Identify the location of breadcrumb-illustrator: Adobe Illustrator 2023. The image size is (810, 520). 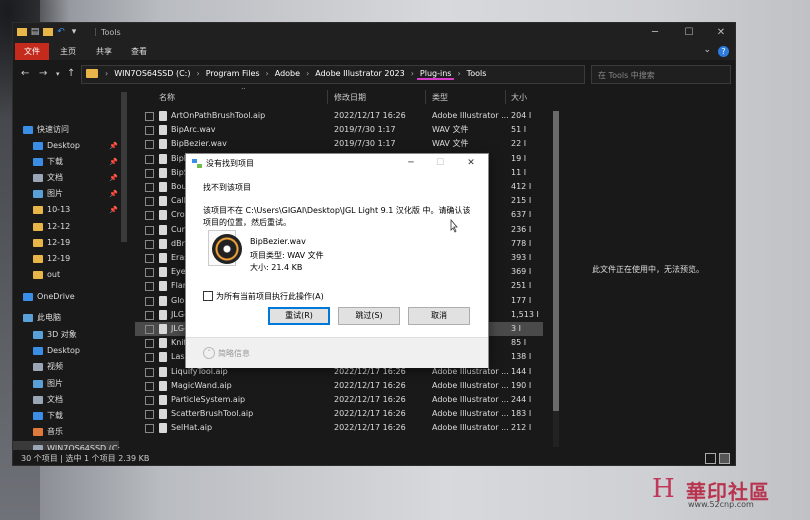
(359, 74).